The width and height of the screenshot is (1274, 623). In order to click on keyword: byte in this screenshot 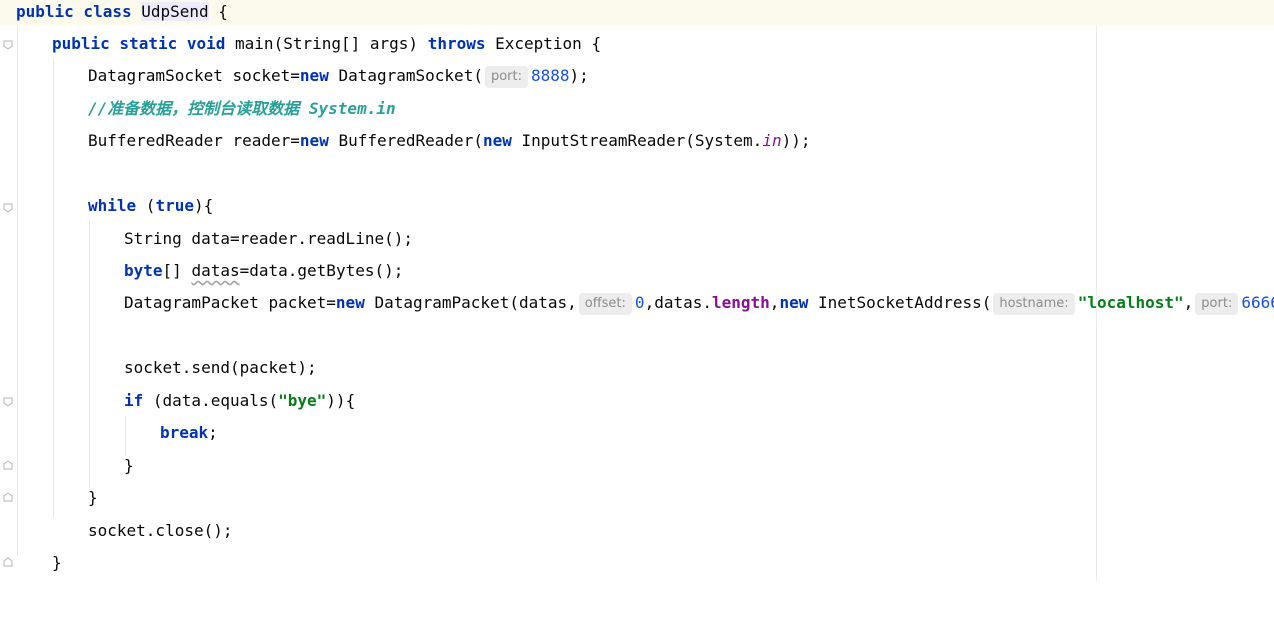, I will do `click(143, 270)`.